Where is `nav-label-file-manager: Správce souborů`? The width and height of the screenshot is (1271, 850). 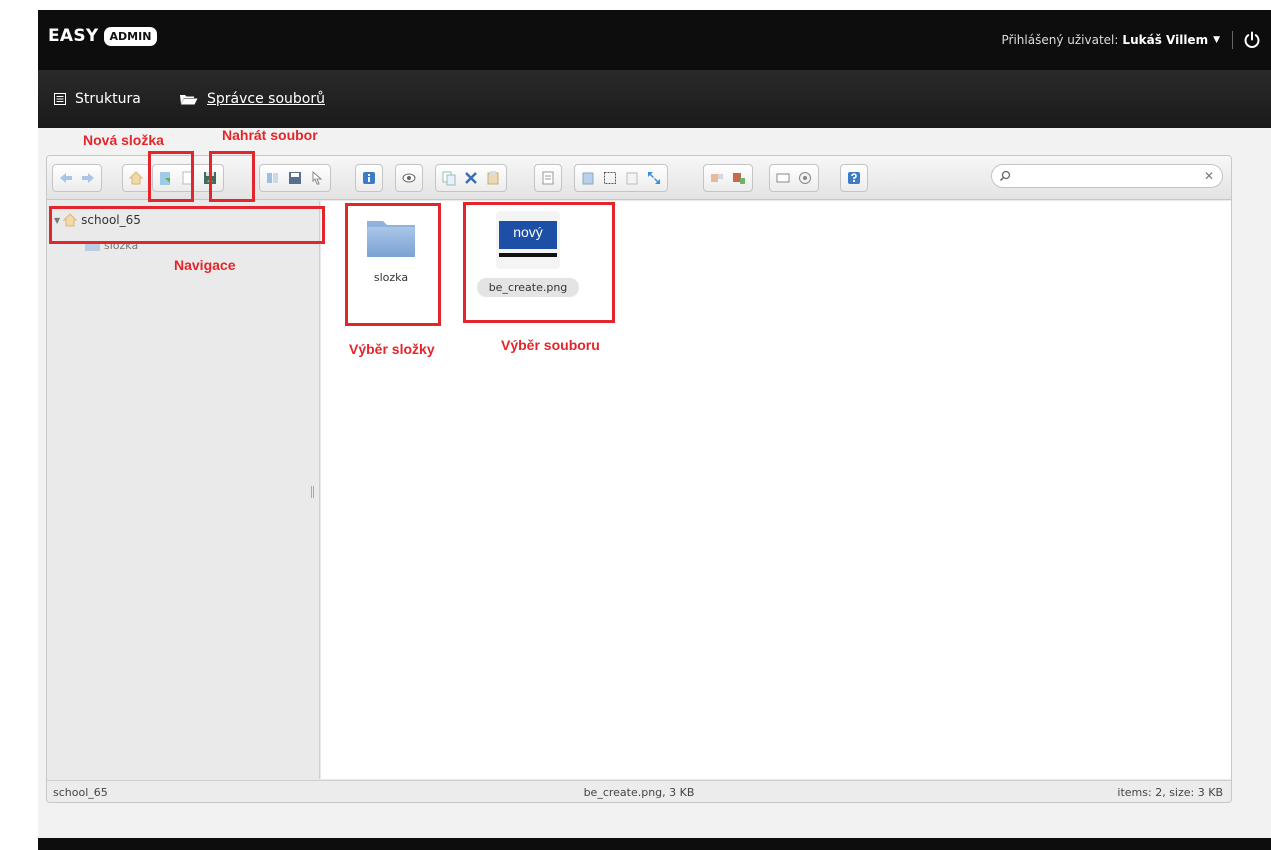 nav-label-file-manager: Správce souborů is located at coordinates (266, 99).